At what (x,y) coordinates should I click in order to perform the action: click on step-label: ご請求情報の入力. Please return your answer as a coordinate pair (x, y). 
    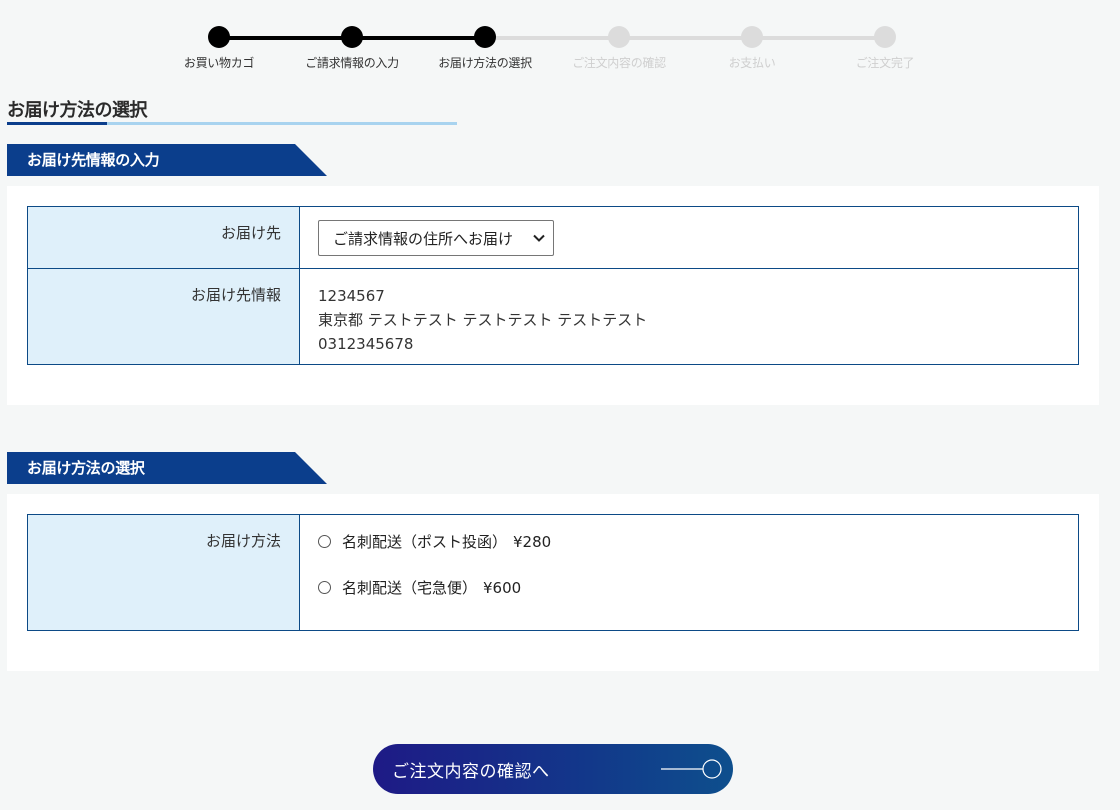
    Looking at the image, I should click on (352, 63).